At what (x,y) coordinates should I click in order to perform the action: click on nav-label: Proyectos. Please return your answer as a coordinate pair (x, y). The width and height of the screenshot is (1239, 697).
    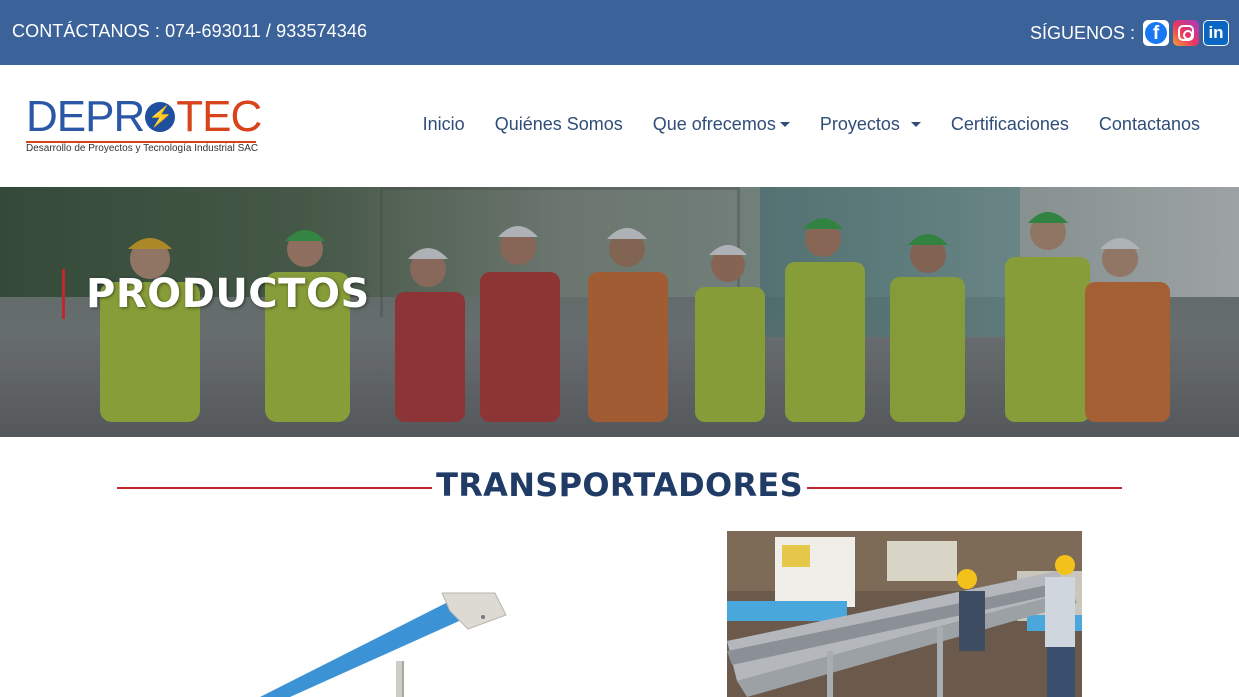
    Looking at the image, I should click on (859, 124).